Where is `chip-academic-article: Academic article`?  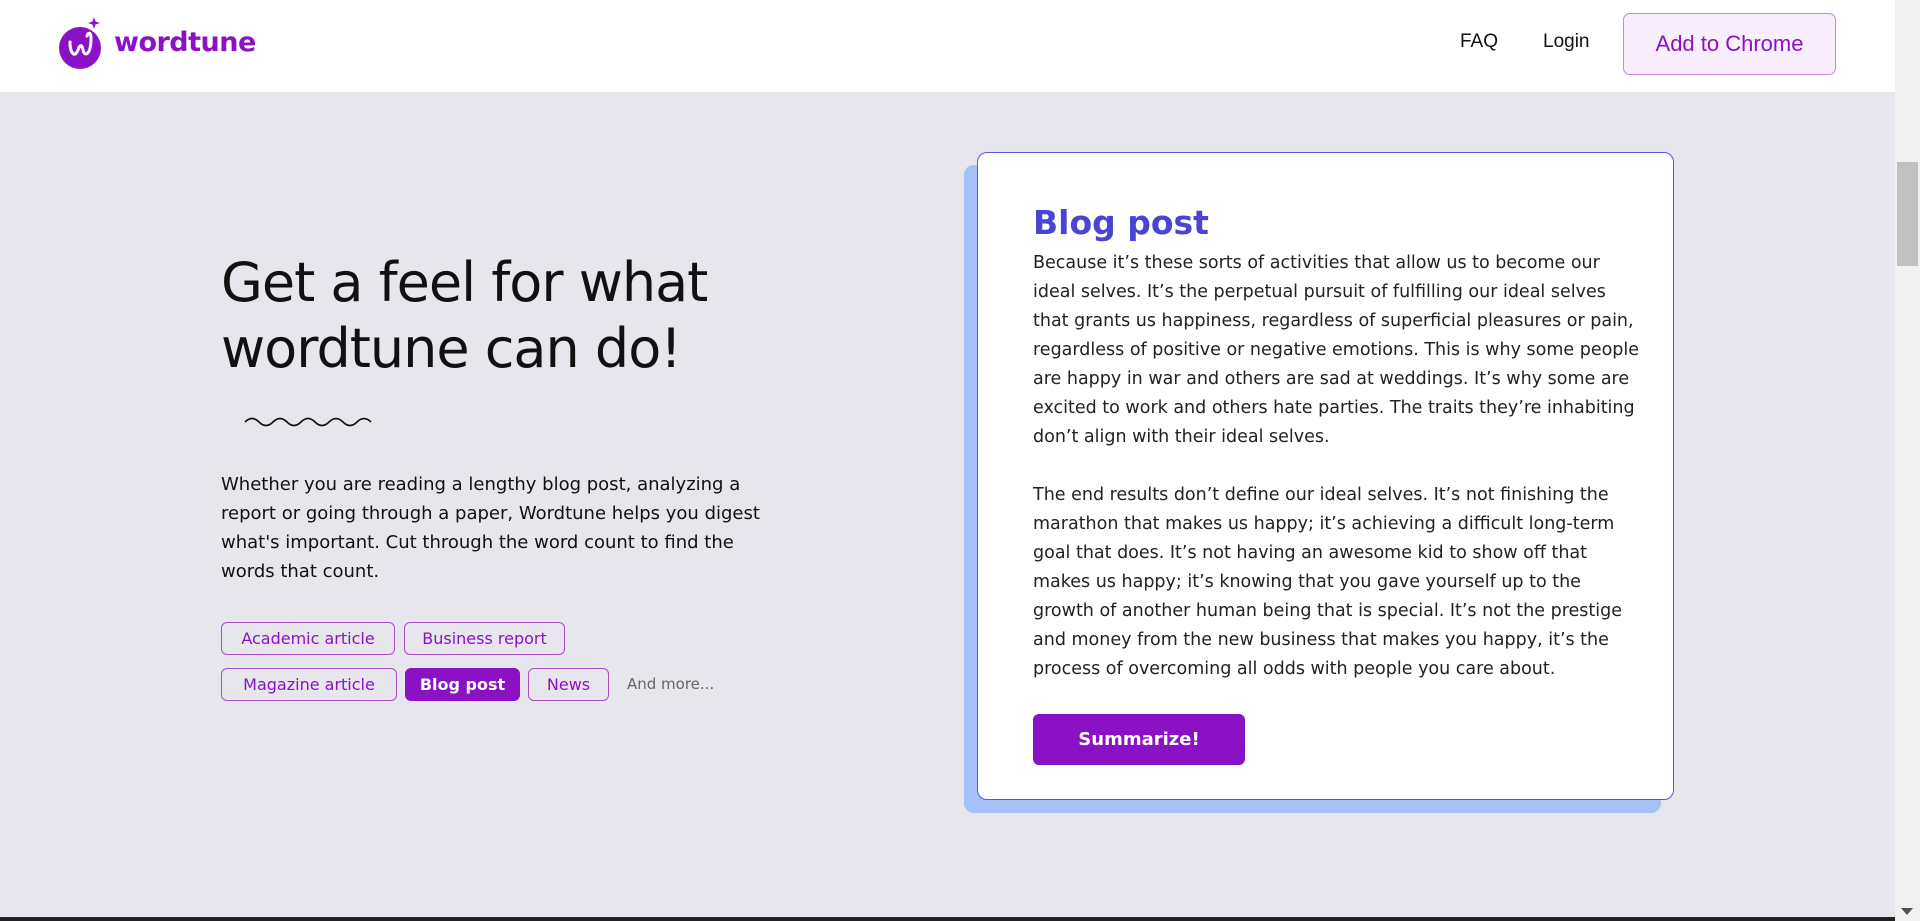 chip-academic-article: Academic article is located at coordinates (308, 638).